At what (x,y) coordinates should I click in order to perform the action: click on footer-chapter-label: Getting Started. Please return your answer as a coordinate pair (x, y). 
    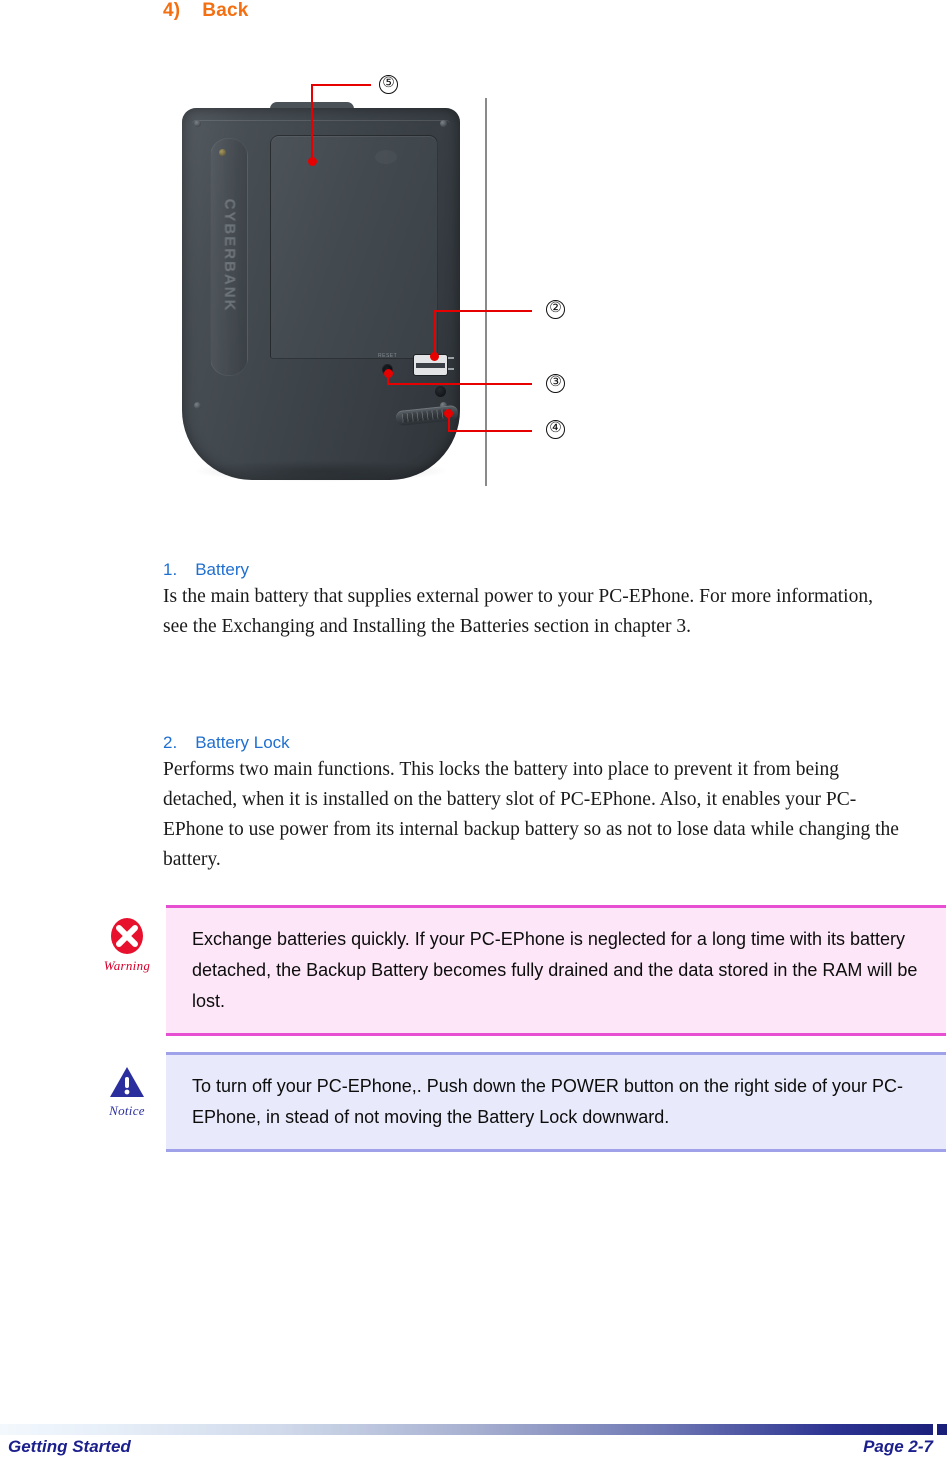
    Looking at the image, I should click on (69, 1446).